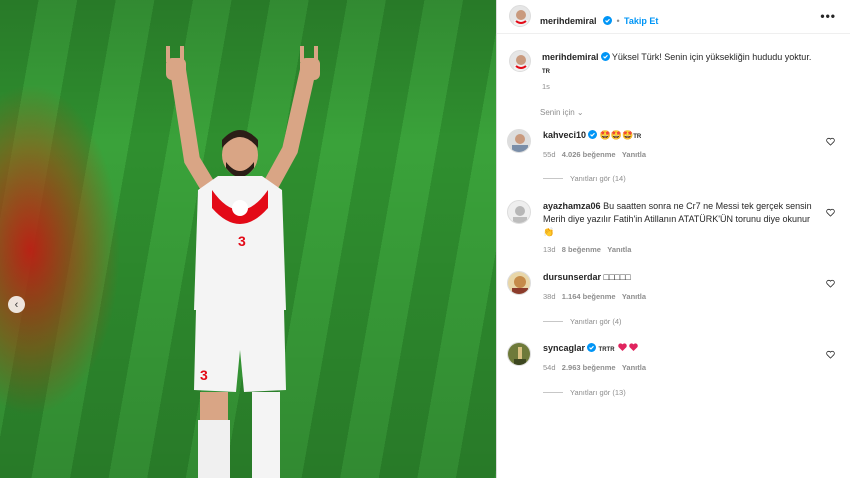 The width and height of the screenshot is (850, 478). Describe the element at coordinates (572, 206) in the screenshot. I see `comment-username: ayazhamza06` at that location.